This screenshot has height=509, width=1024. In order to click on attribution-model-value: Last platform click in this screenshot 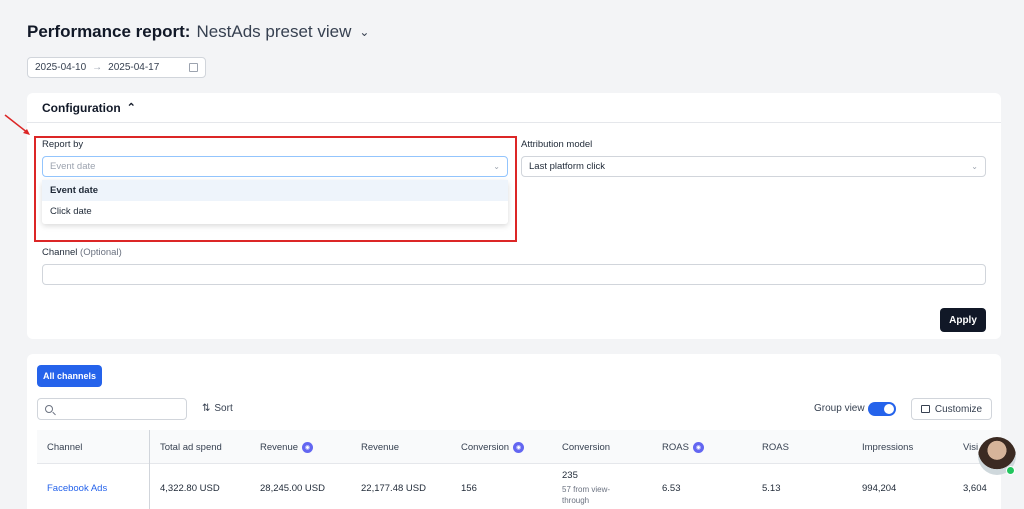, I will do `click(567, 166)`.